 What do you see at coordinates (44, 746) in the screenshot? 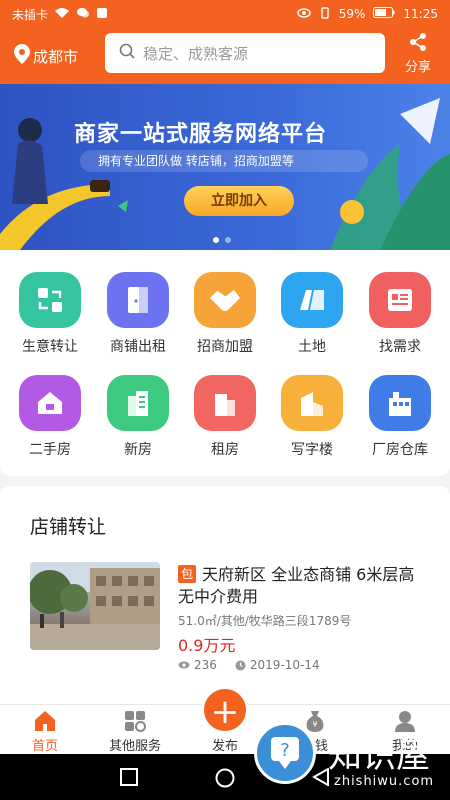
I see `tab-label: 首页` at bounding box center [44, 746].